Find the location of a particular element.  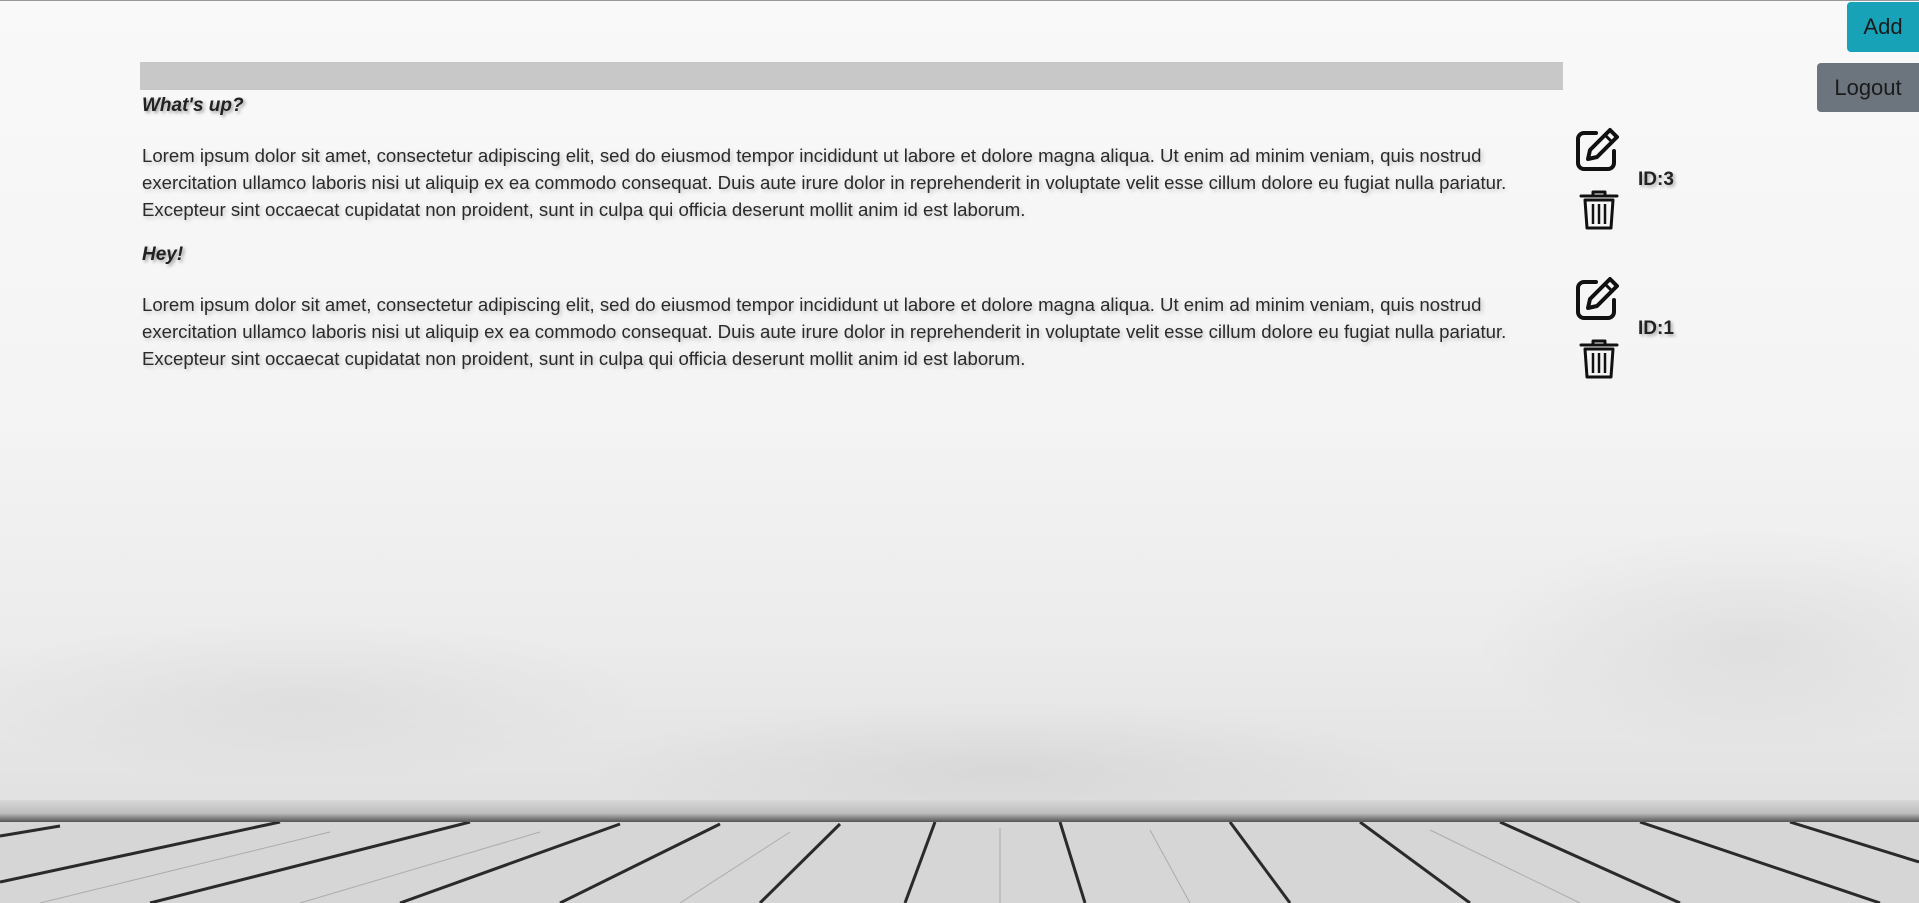

wall-baseboard is located at coordinates (959, 811).